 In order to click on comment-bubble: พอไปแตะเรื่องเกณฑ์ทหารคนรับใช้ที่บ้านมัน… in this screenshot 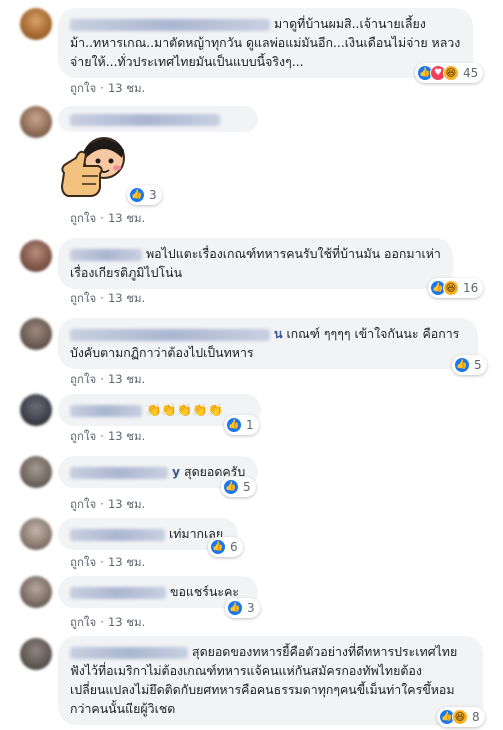, I will do `click(255, 263)`.